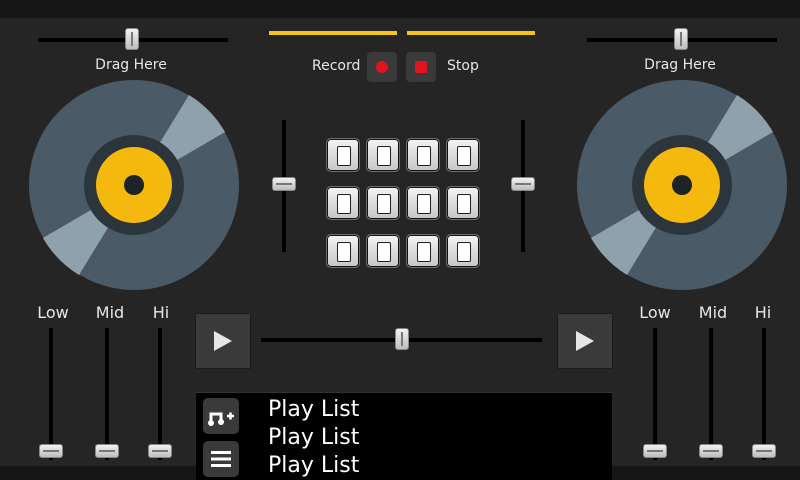  I want to click on right-pitch-thumb, so click(681, 39).